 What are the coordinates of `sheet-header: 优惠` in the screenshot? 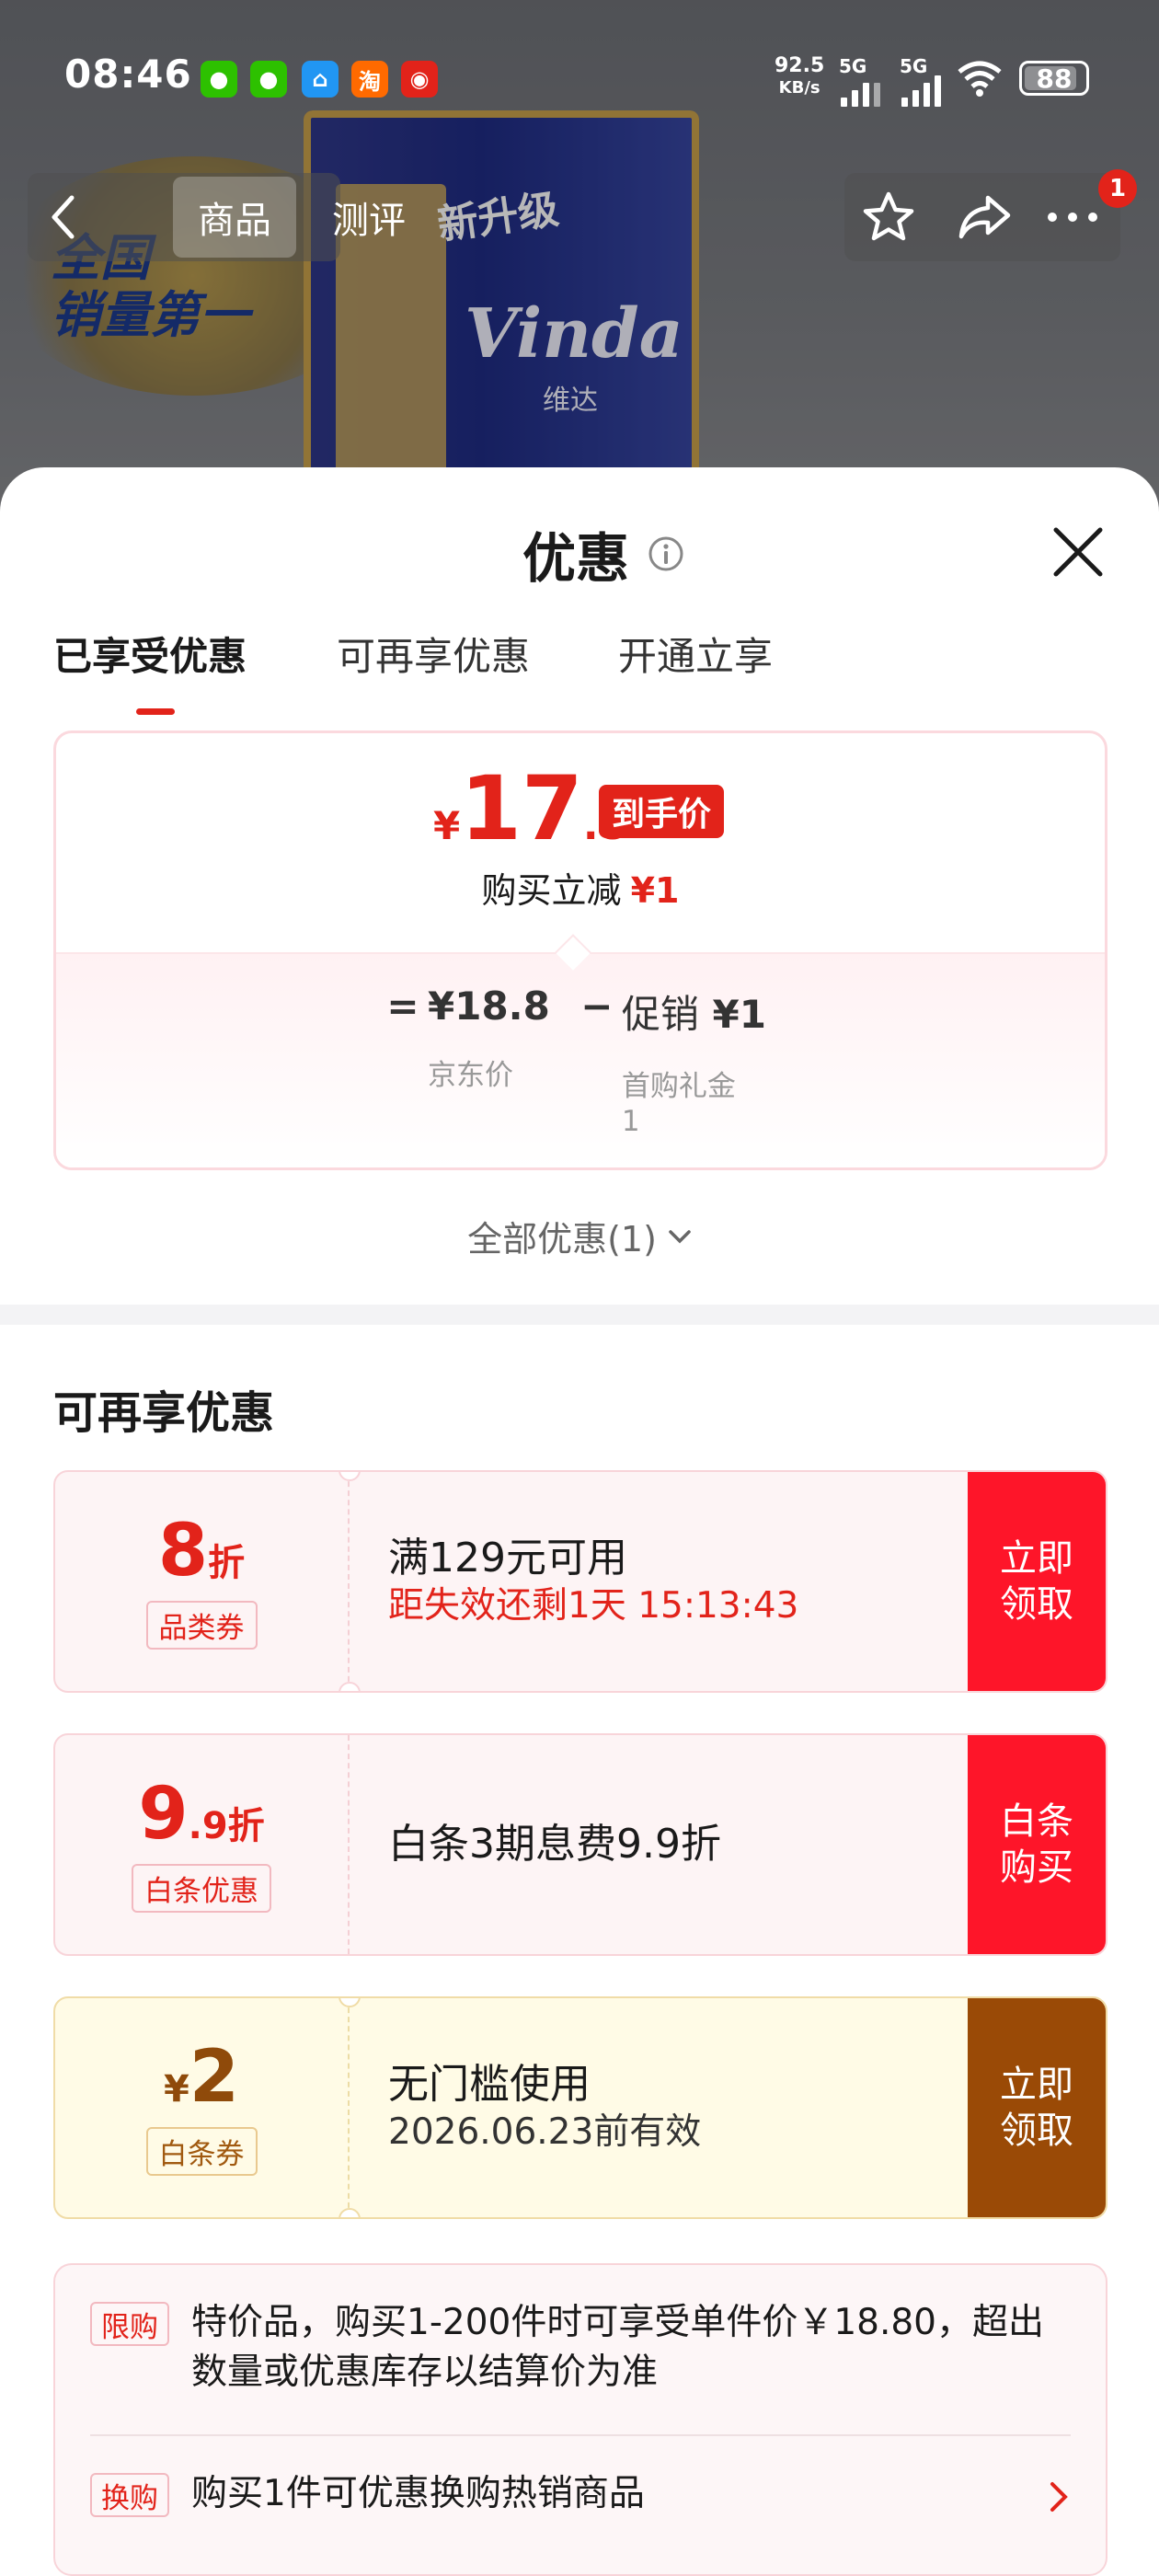 It's located at (603, 553).